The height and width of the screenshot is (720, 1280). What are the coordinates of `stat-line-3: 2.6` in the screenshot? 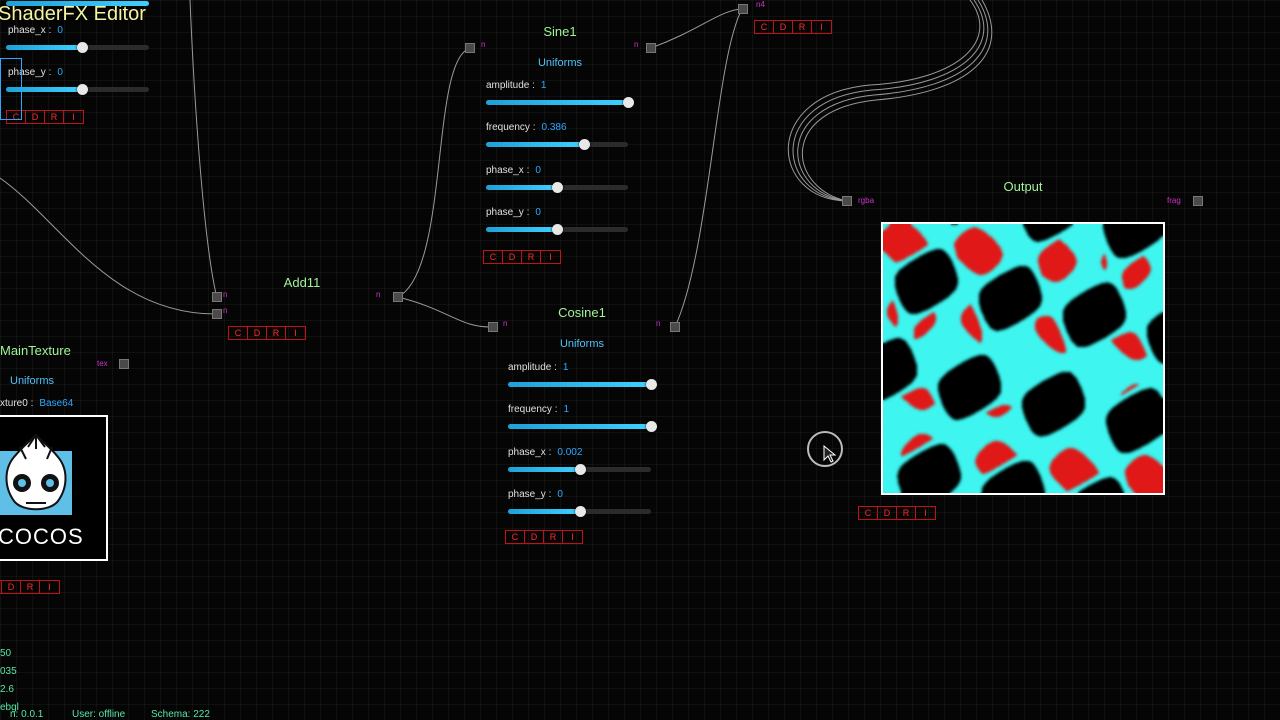 It's located at (7, 689).